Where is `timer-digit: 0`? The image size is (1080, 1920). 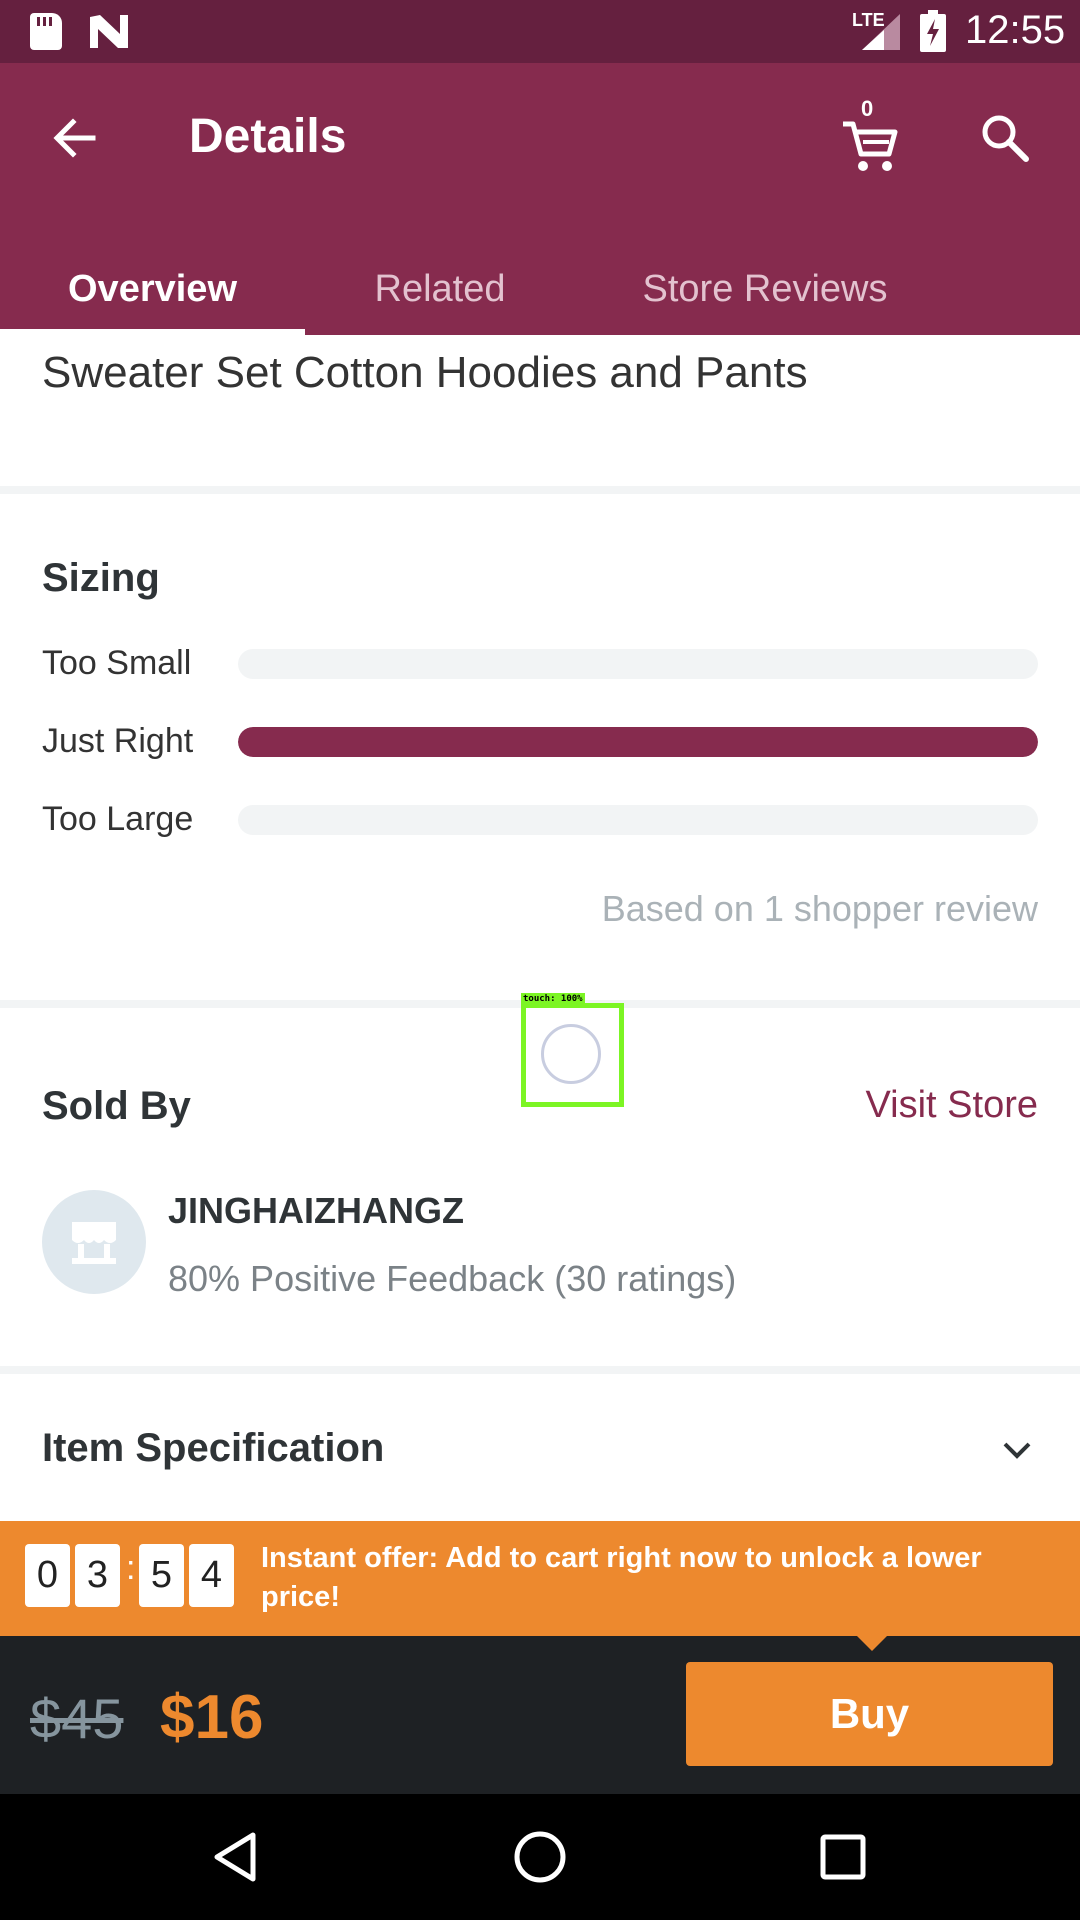
timer-digit: 0 is located at coordinates (47, 1575).